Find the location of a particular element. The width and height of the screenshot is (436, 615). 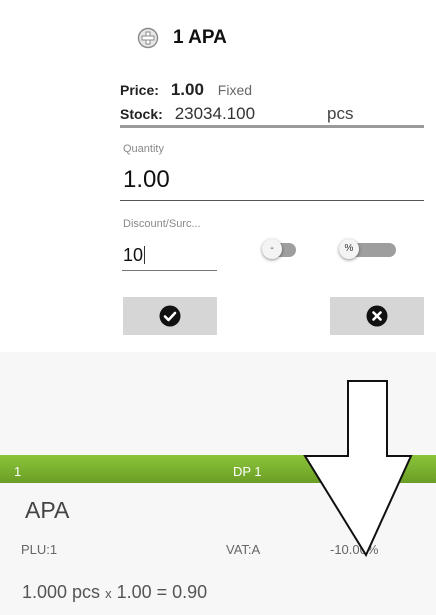

down-arrow-icon is located at coordinates (358, 469).